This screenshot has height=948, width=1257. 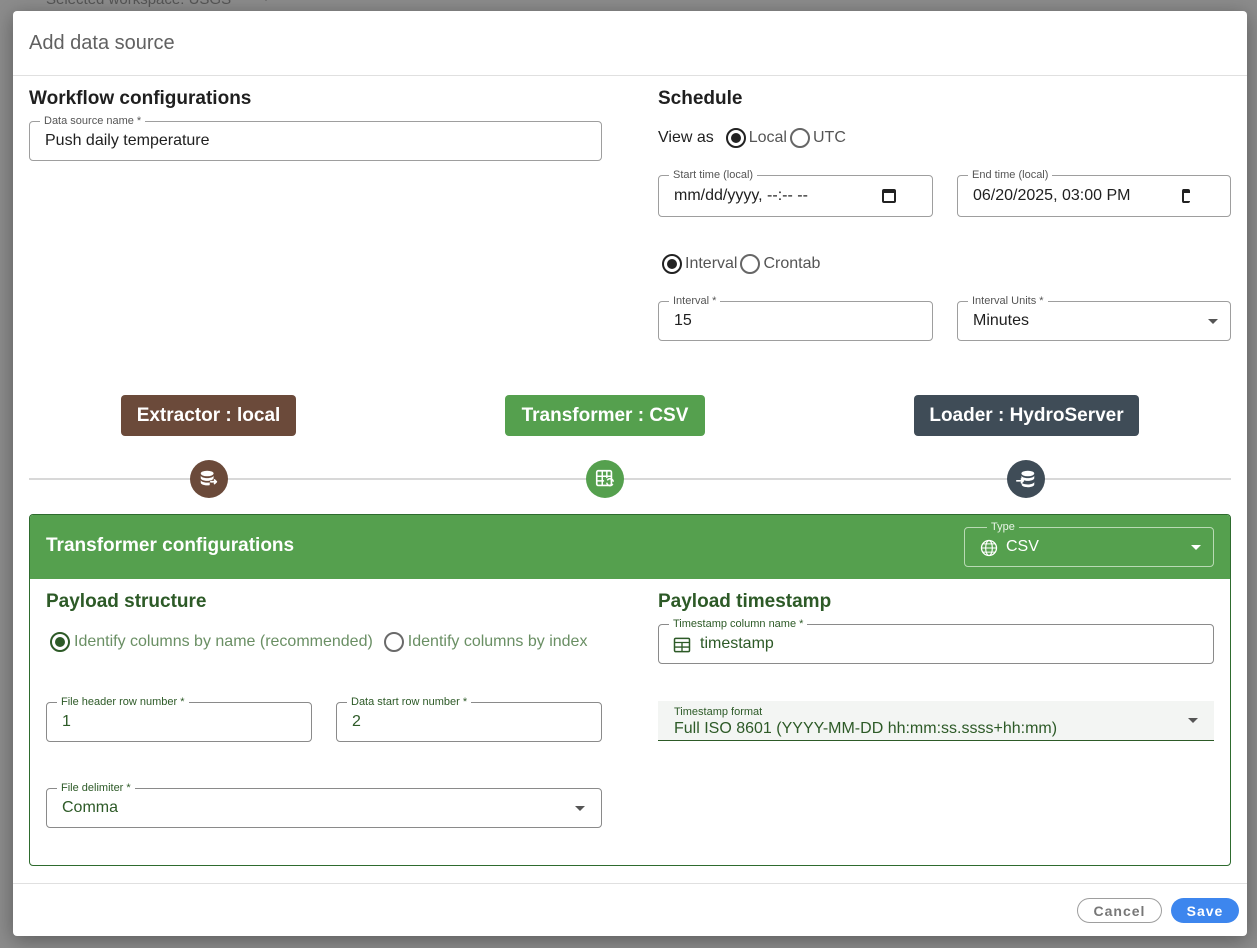 I want to click on transformer-chip: Transformer : CSV, so click(x=605, y=415).